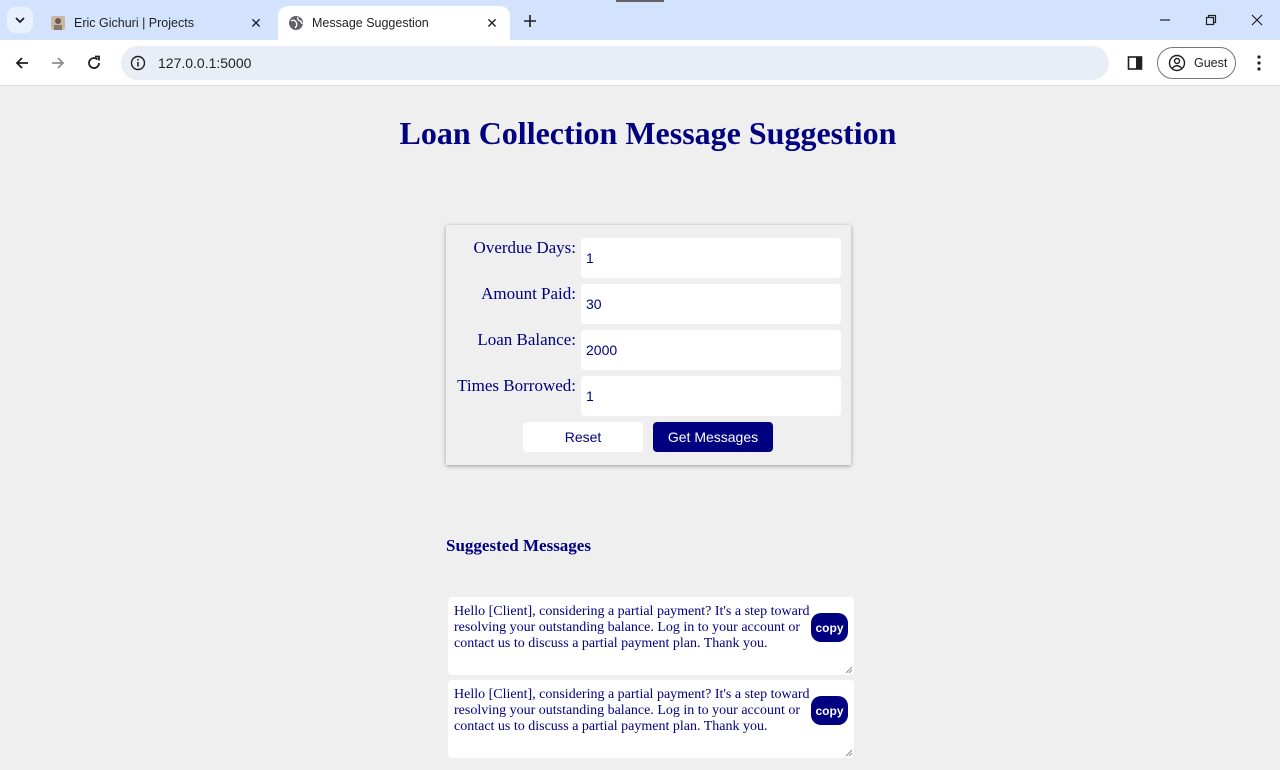 The width and height of the screenshot is (1280, 770). I want to click on reload-icon, so click(94, 62).